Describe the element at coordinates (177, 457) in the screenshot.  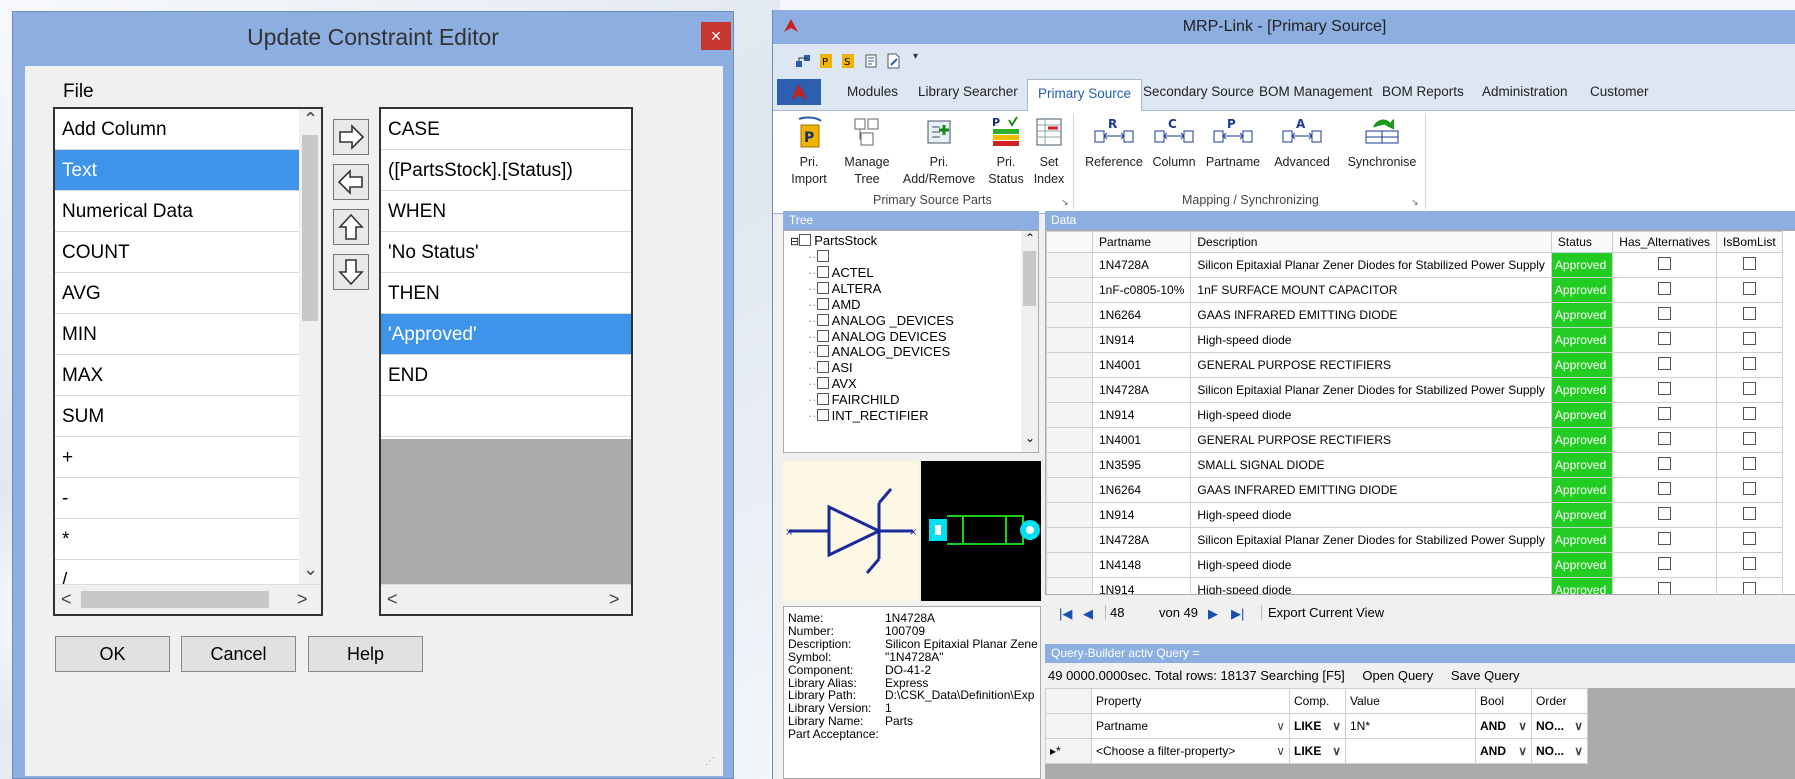
I see `function-item: +` at that location.